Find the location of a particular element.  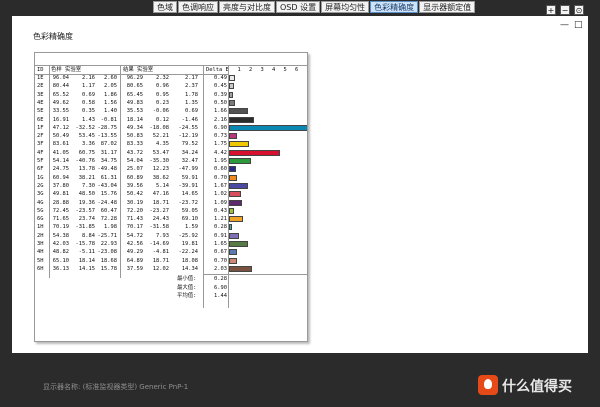

tab-0: 色域 is located at coordinates (165, 7).